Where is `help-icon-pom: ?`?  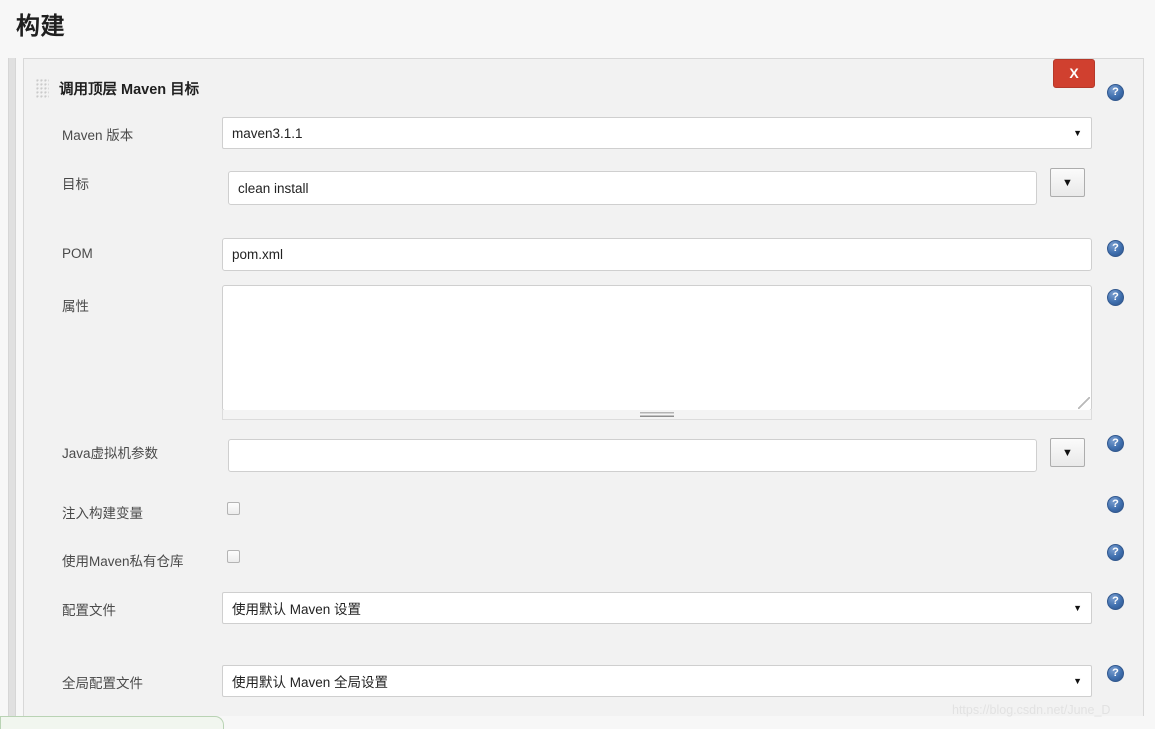
help-icon-pom: ? is located at coordinates (1115, 248).